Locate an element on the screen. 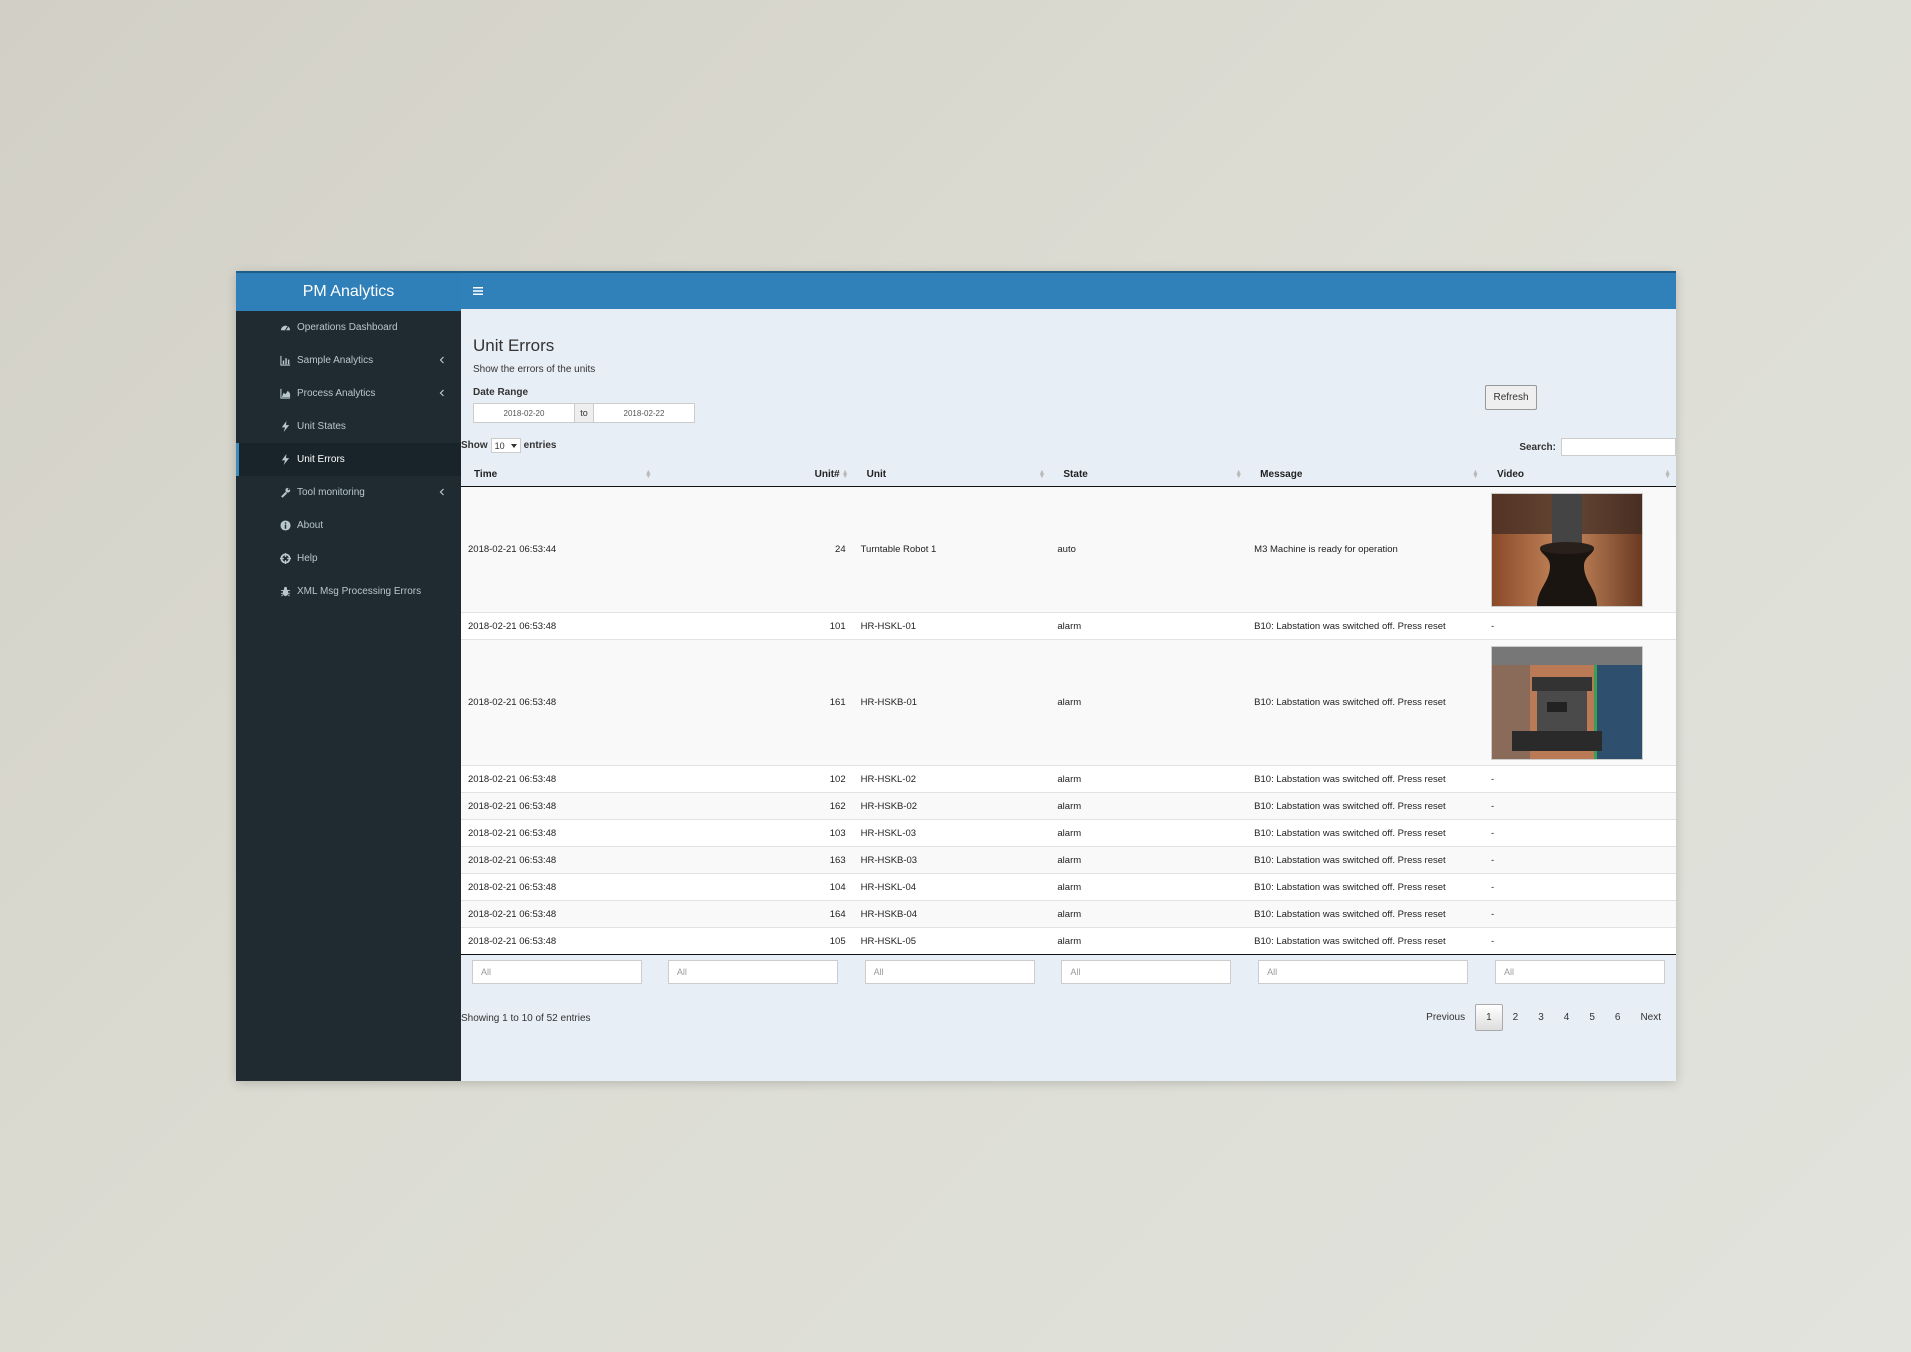  sidebar-item-operations-dashboard: Operations Dashboard is located at coordinates (348, 327).